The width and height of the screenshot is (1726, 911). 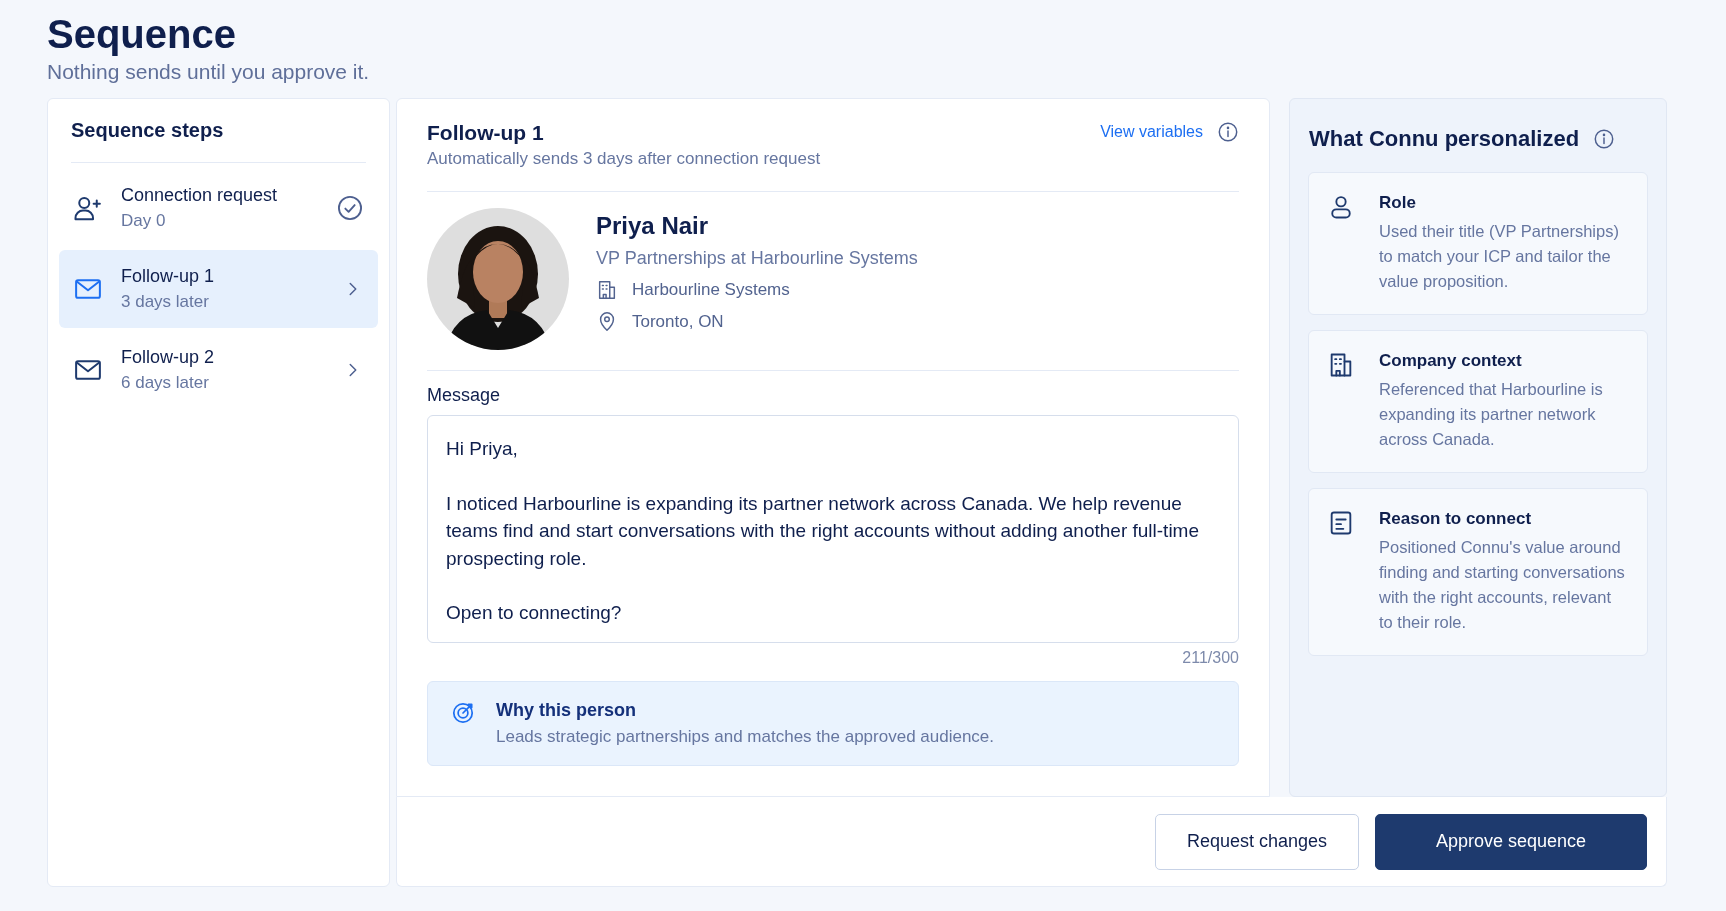 What do you see at coordinates (1502, 585) in the screenshot?
I see `card-text: Positioned Connu's value around finding and starting conversations with the right accounts, relevant to their role.` at bounding box center [1502, 585].